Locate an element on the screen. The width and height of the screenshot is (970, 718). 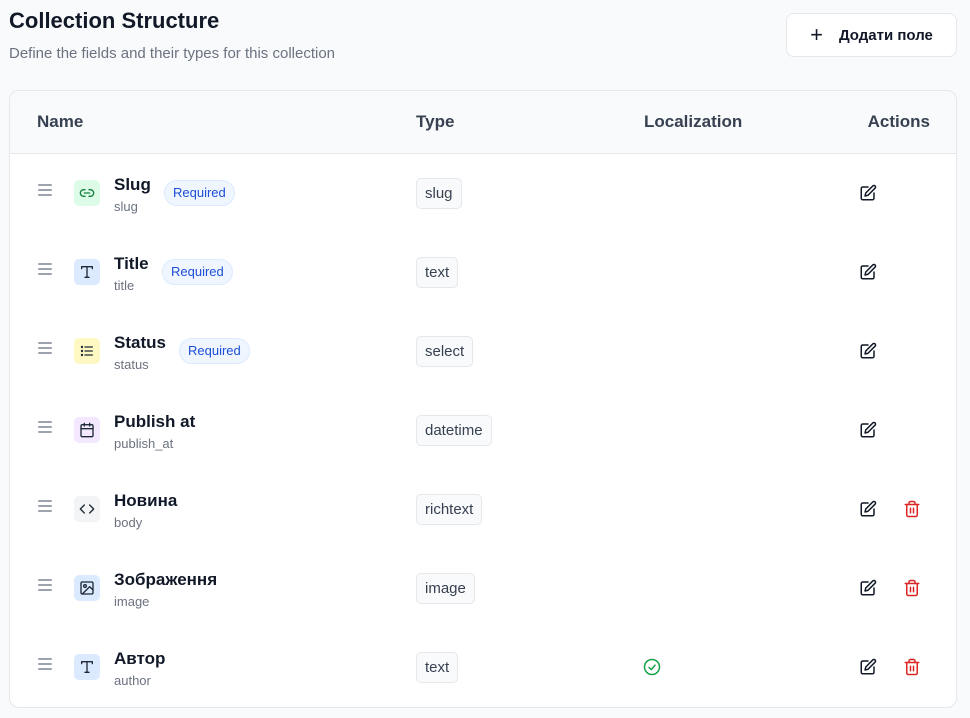
table-row: Publish at publish_at datetime is located at coordinates (483, 430).